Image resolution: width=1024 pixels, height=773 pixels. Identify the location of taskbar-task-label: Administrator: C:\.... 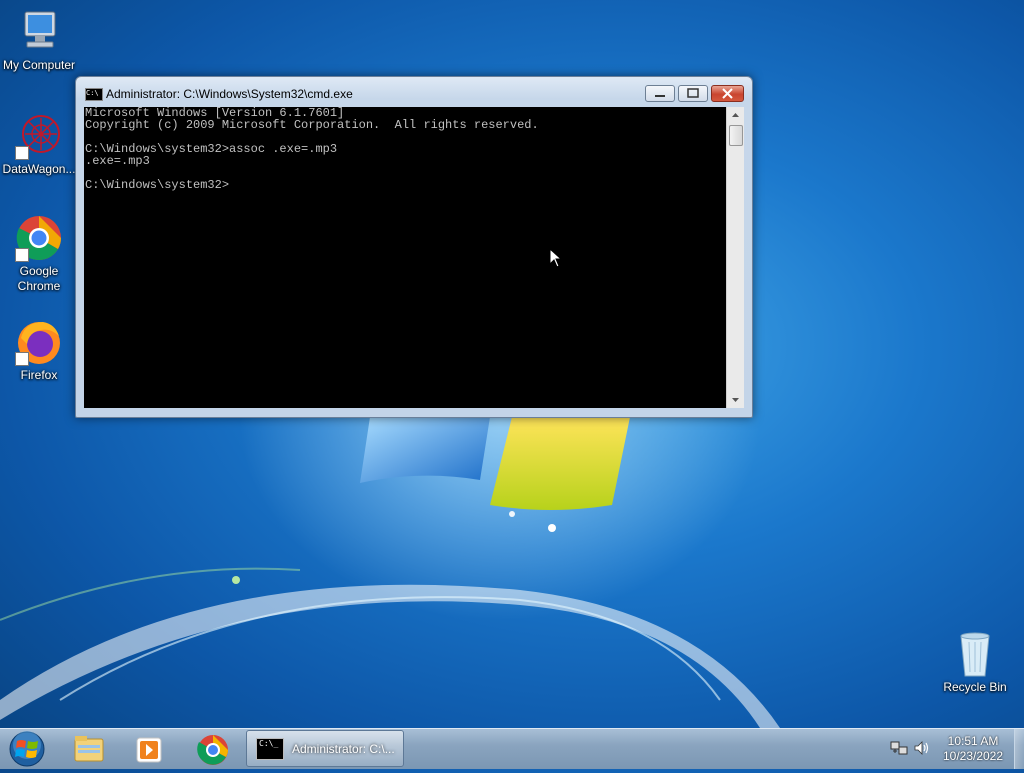
(343, 749).